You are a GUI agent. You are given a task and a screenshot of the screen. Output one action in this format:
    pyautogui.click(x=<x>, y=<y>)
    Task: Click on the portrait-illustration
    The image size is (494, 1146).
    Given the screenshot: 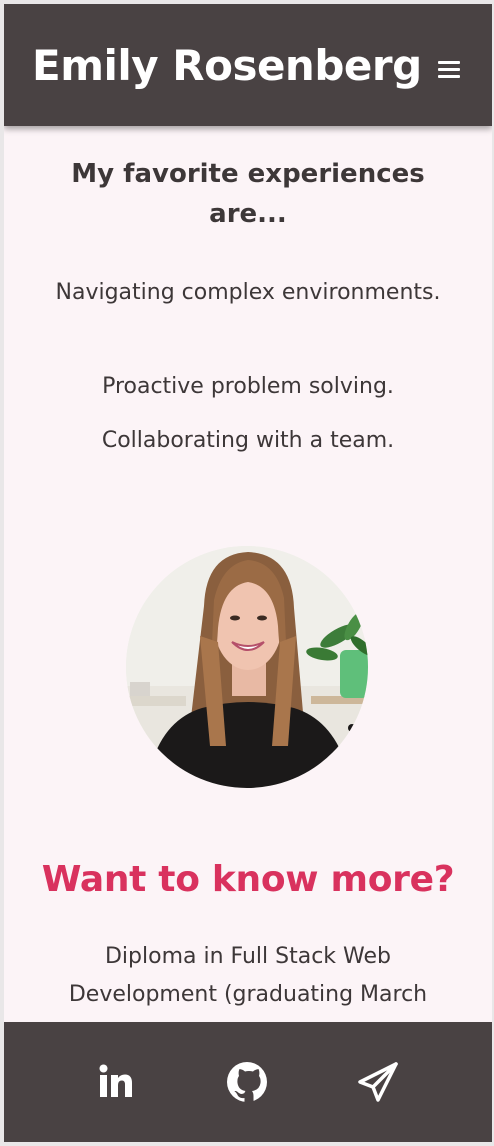 What is the action you would take?
    pyautogui.click(x=247, y=667)
    